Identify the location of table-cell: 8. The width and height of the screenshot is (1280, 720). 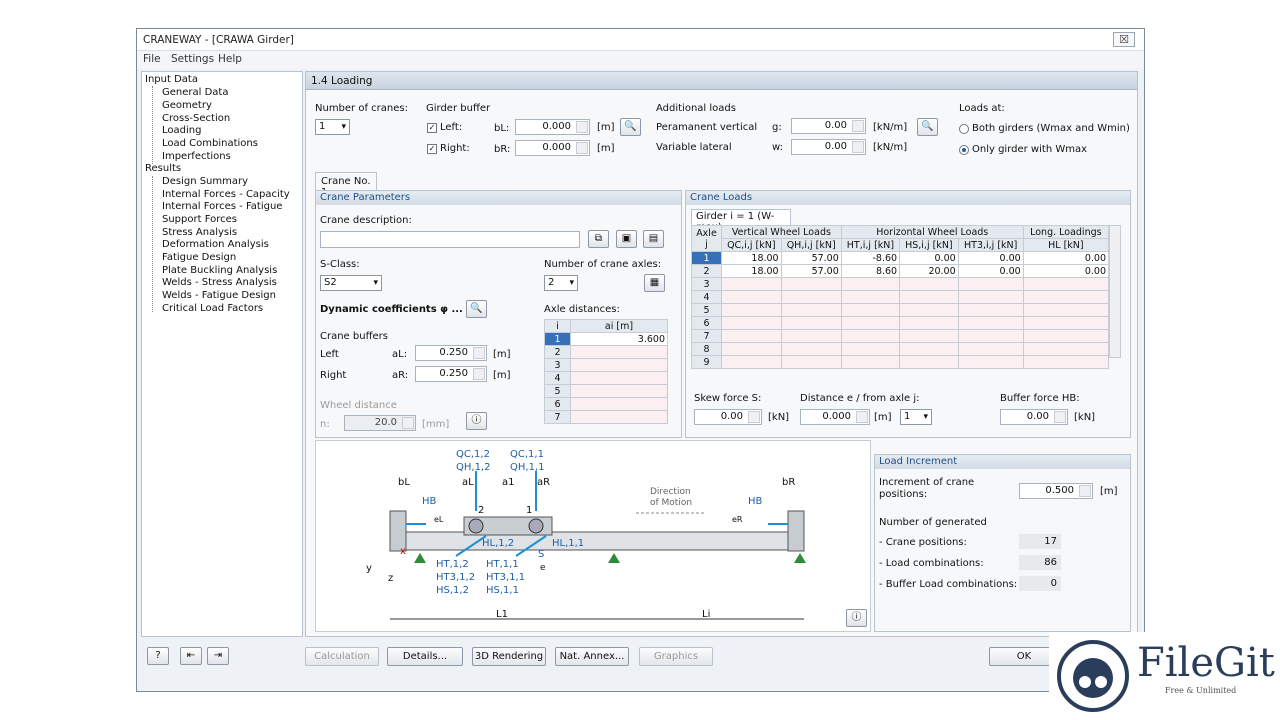
(706, 349).